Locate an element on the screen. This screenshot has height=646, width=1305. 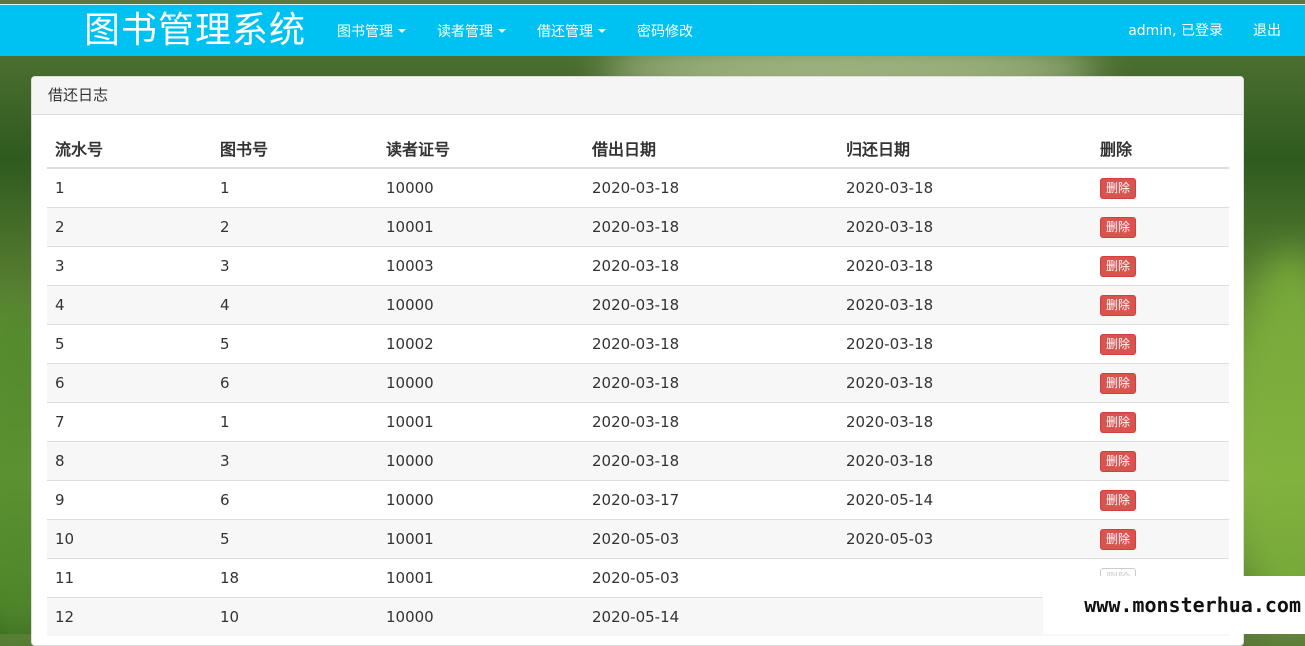
nav-book-management: 图书管理 is located at coordinates (371, 31).